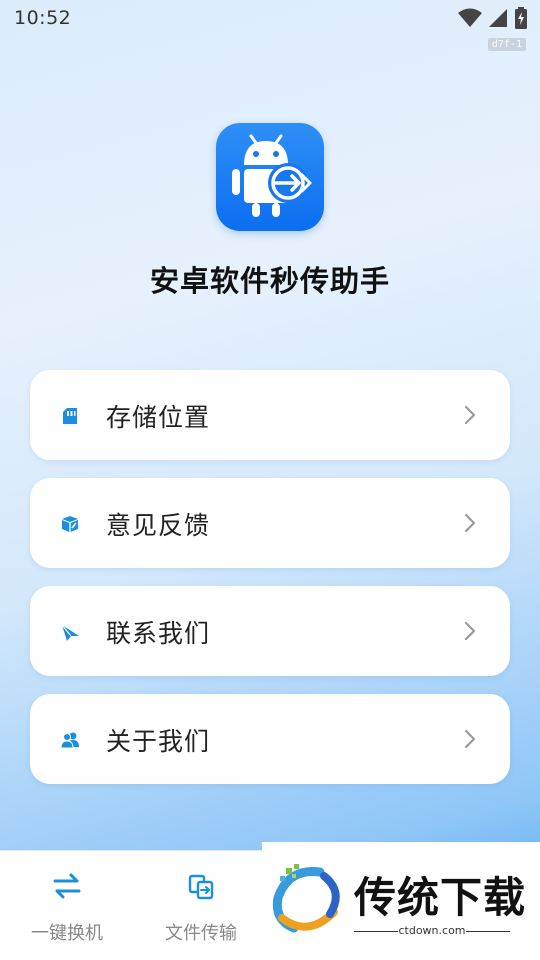  What do you see at coordinates (158, 525) in the screenshot?
I see `menu-item-label: 意见反馈` at bounding box center [158, 525].